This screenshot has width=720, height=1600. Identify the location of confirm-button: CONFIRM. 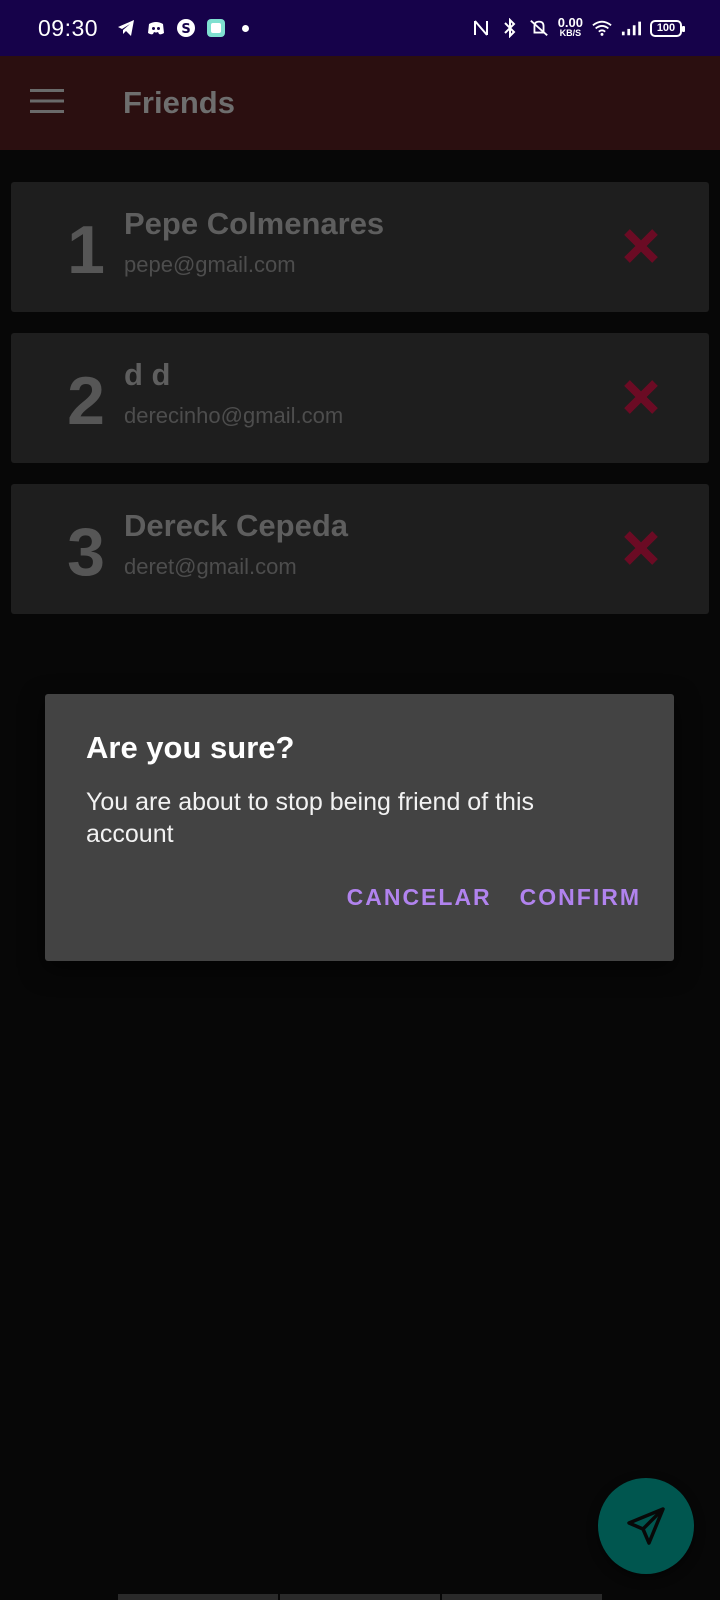
(580, 897).